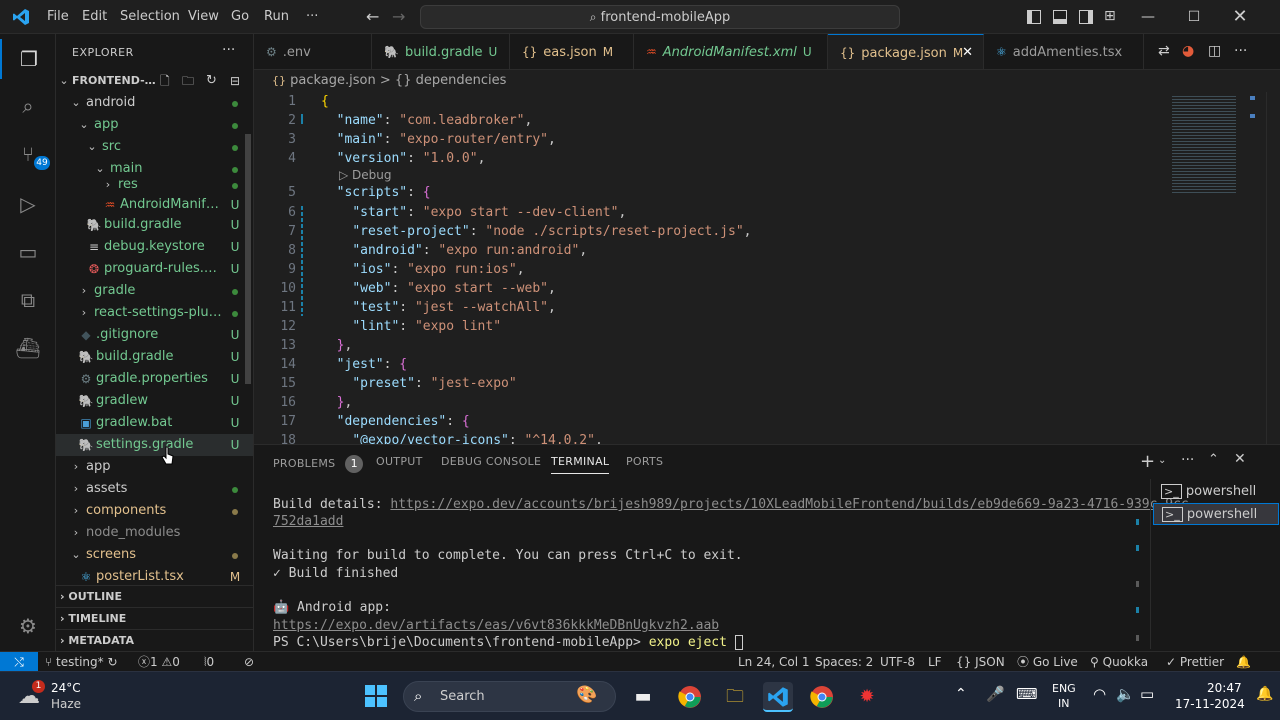  Describe the element at coordinates (154, 147) in the screenshot. I see `explorer-item: ⌄ src` at that location.